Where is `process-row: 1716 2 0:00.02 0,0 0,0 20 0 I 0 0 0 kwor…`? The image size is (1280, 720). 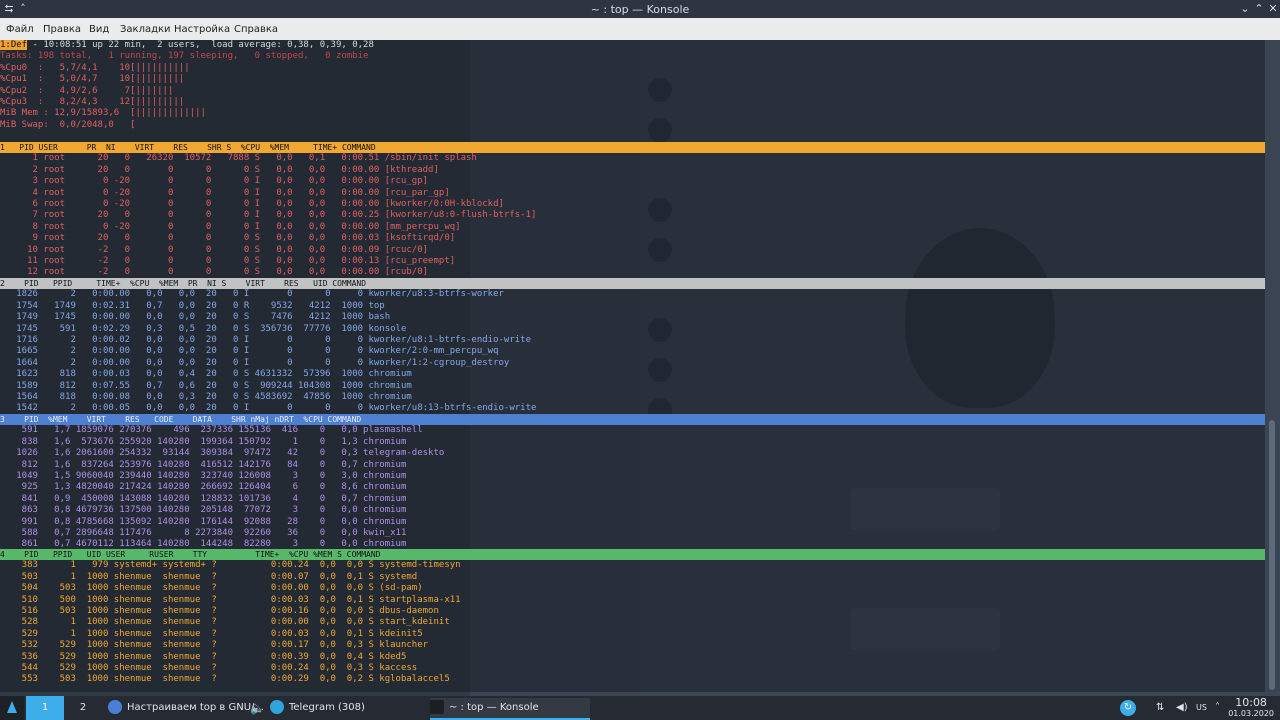 process-row: 1716 2 0:00.02 0,0 0,0 20 0 I 0 0 0 kwor… is located at coordinates (266, 340).